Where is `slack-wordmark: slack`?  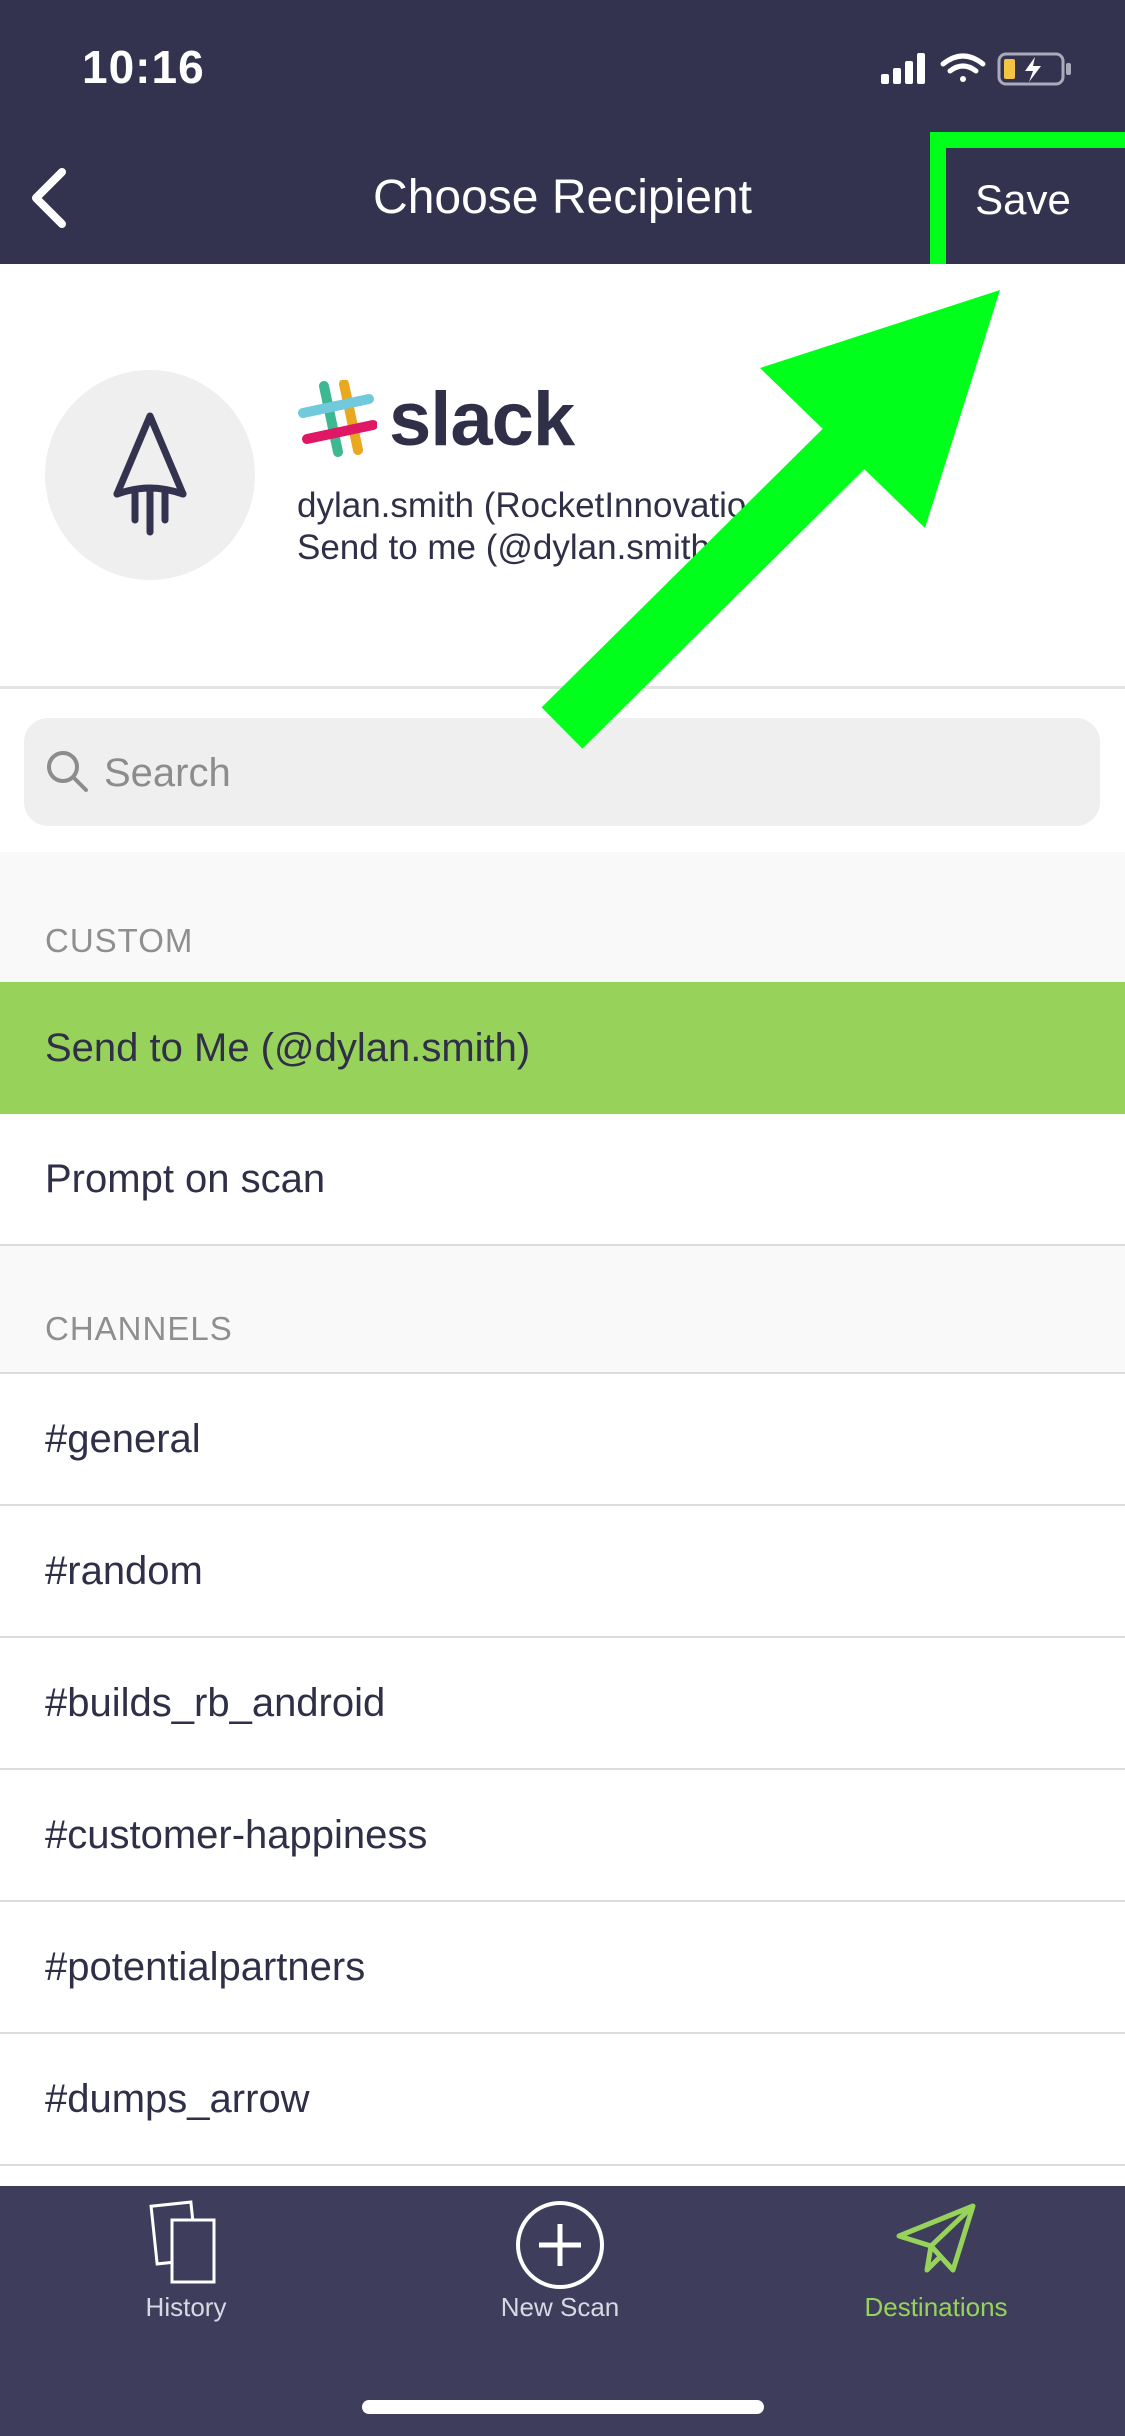
slack-wordmark: slack is located at coordinates (482, 419).